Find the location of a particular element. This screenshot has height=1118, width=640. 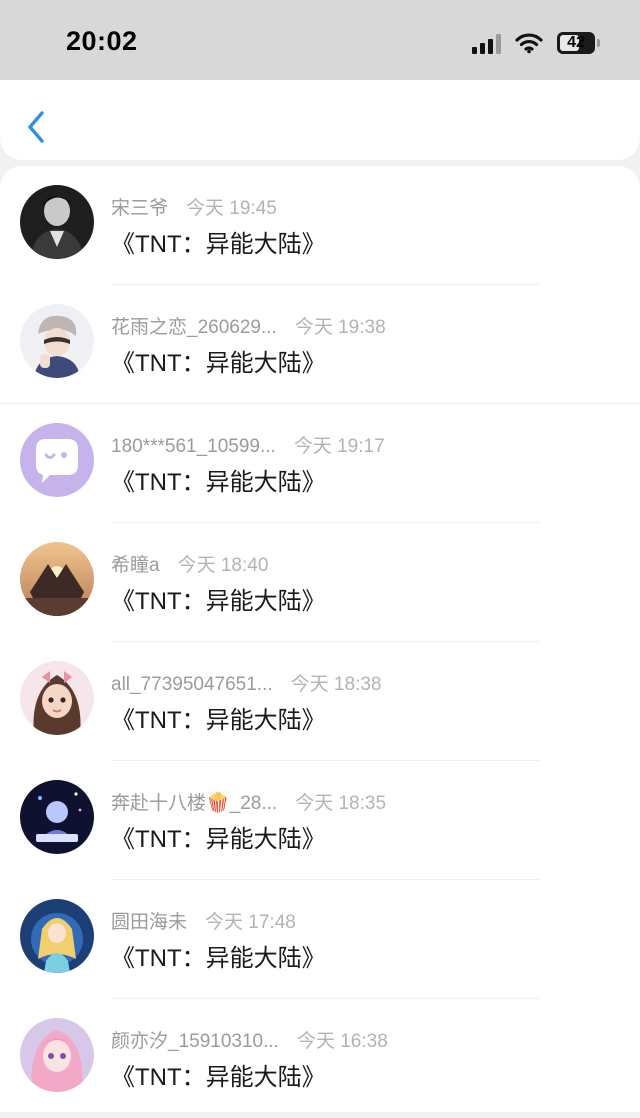

list-item: 花雨之恋_260629... 今天 19:38 《TNT：异能大陆》 is located at coordinates (320, 344).